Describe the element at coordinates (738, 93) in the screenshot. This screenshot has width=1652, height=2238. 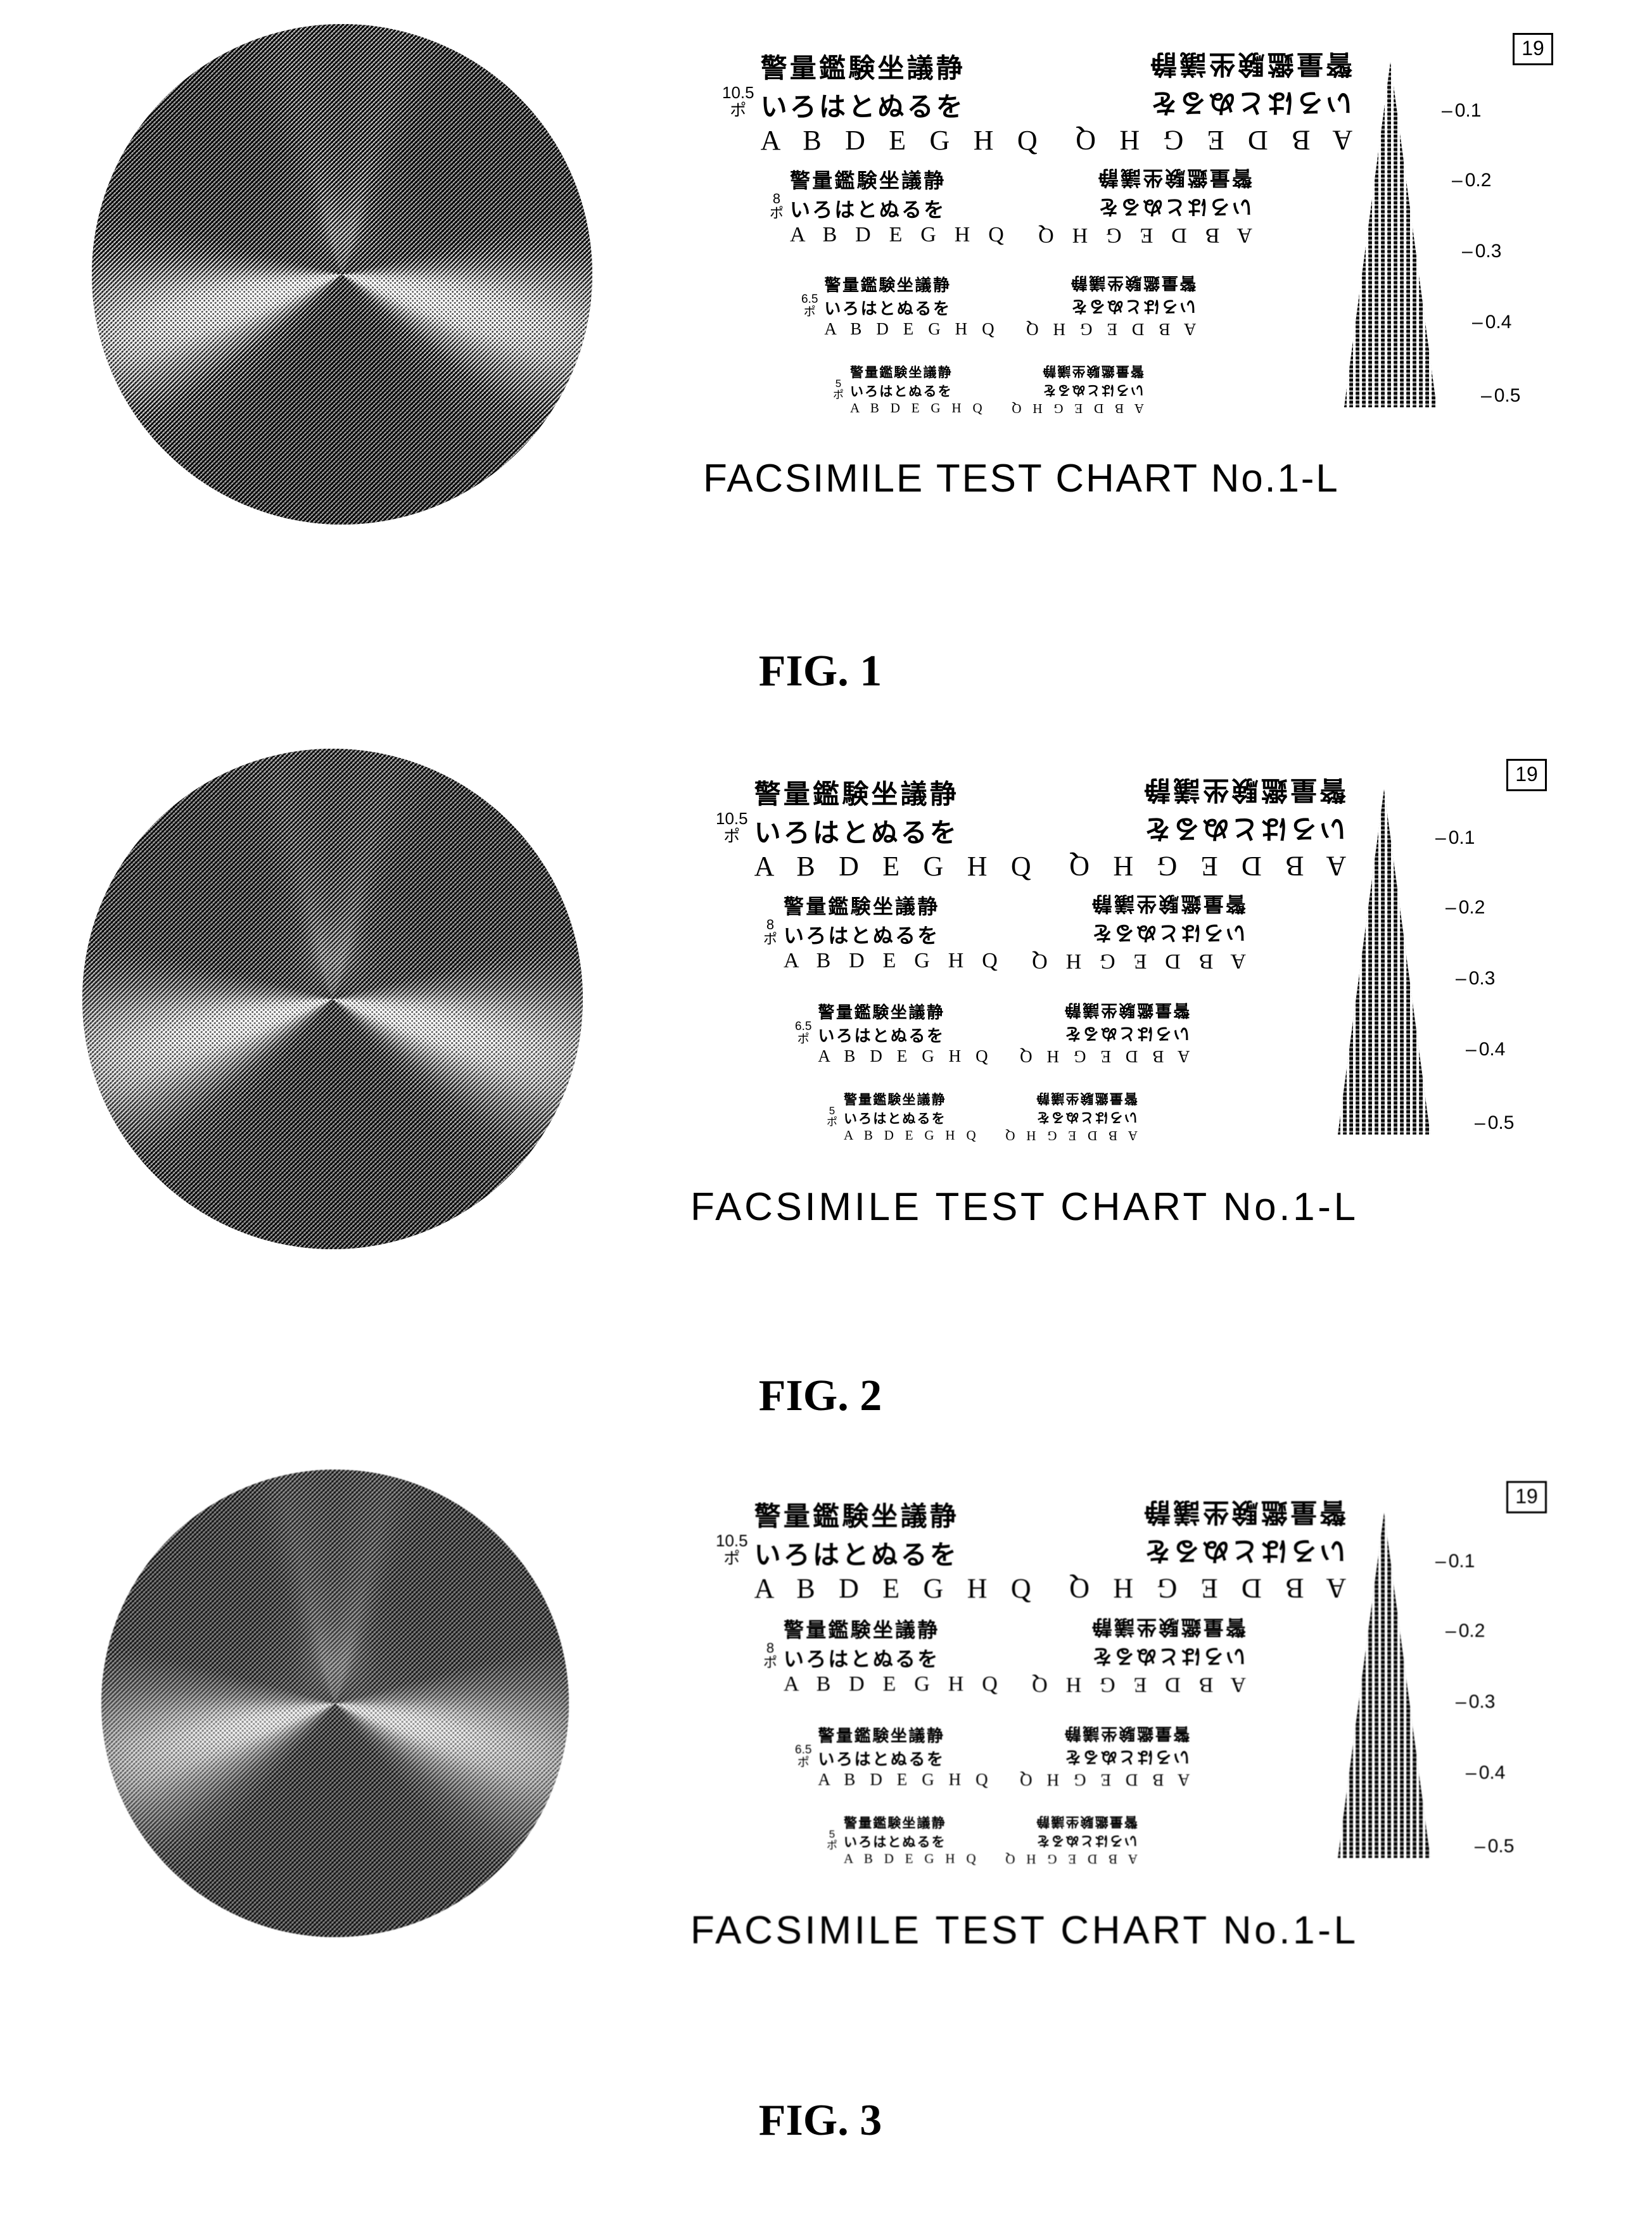
I see `point-size-number: 10.5` at that location.